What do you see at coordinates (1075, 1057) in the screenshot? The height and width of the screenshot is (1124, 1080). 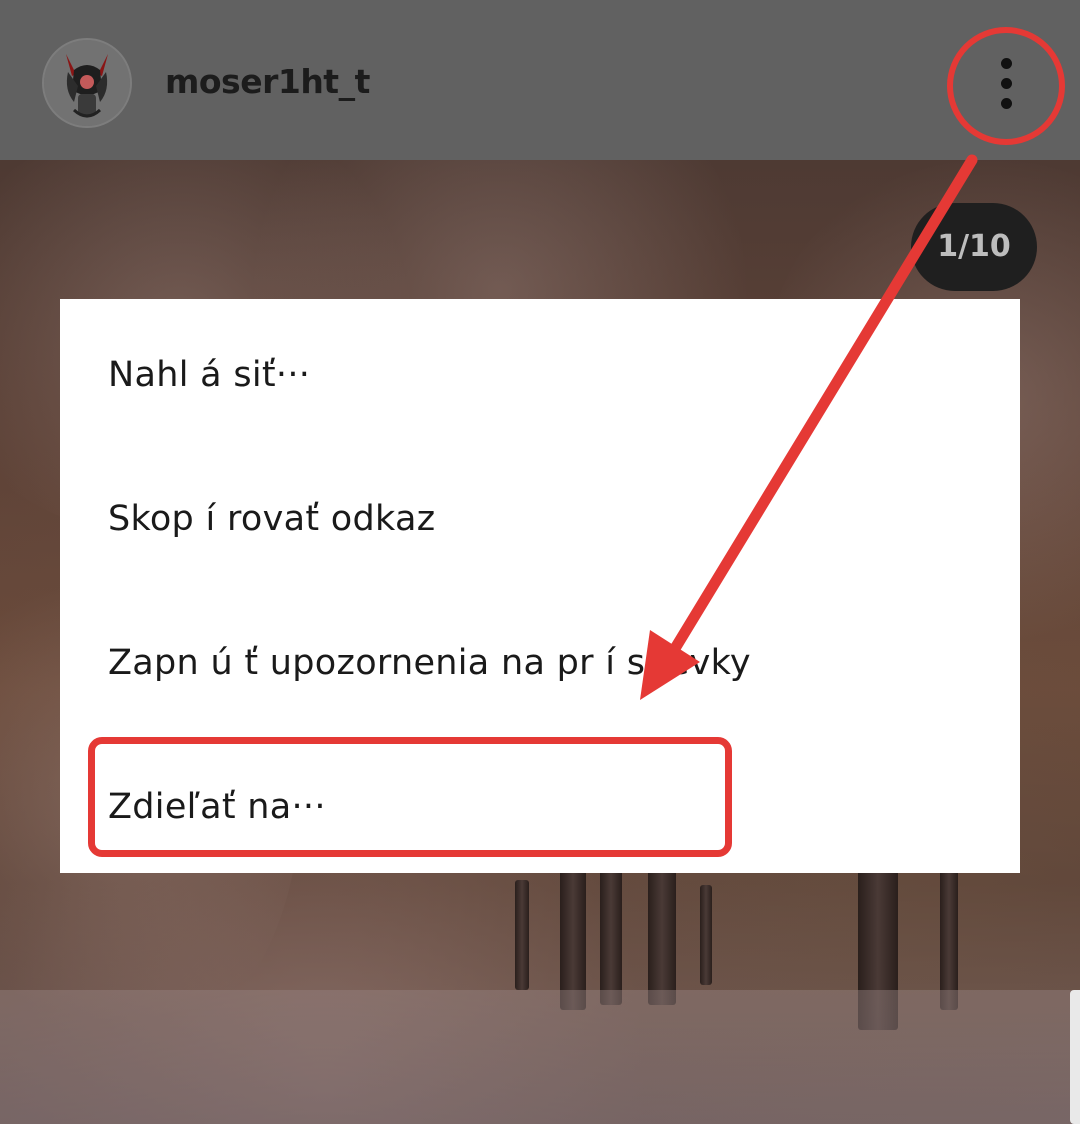 I see `scroll-edge` at bounding box center [1075, 1057].